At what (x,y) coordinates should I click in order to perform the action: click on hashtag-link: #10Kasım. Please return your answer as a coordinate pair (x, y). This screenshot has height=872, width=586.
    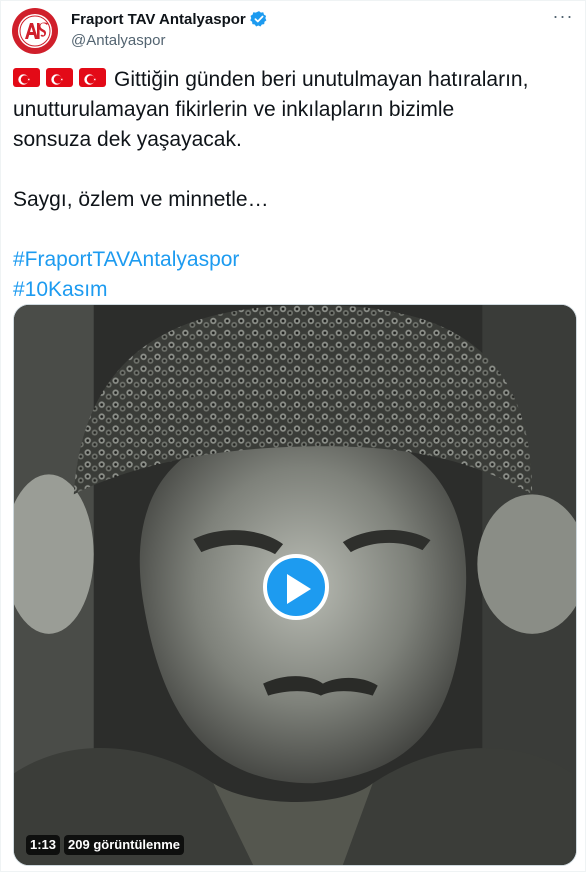
    Looking at the image, I should click on (294, 290).